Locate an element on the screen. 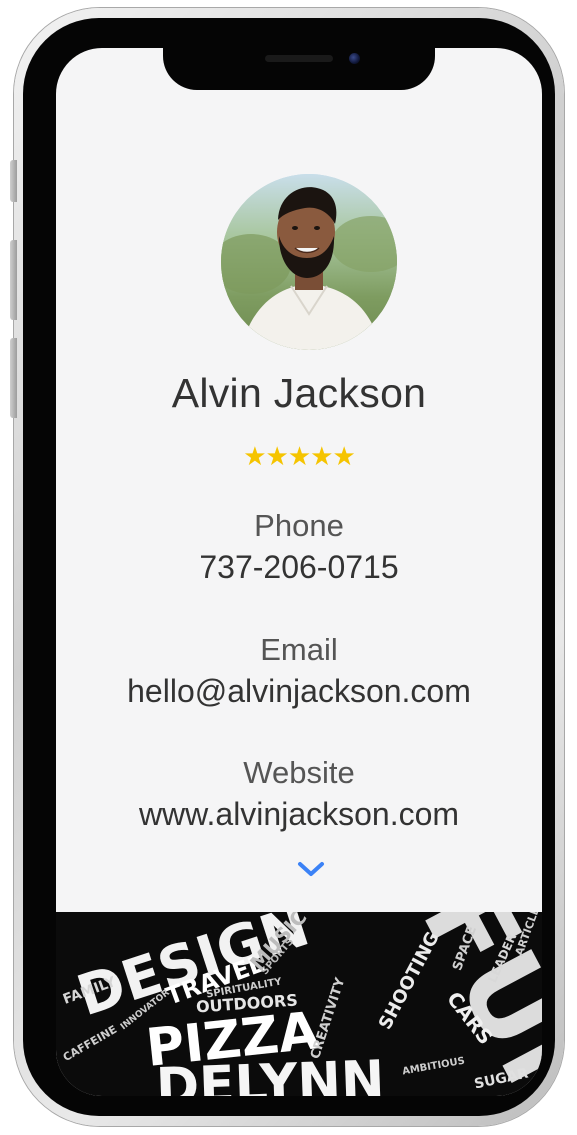  website-label: Website is located at coordinates (299, 772).